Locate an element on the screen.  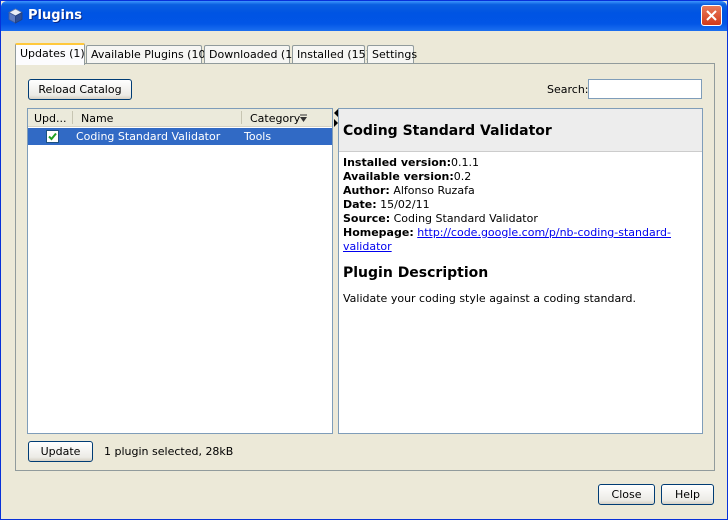
close-icon is located at coordinates (711, 15).